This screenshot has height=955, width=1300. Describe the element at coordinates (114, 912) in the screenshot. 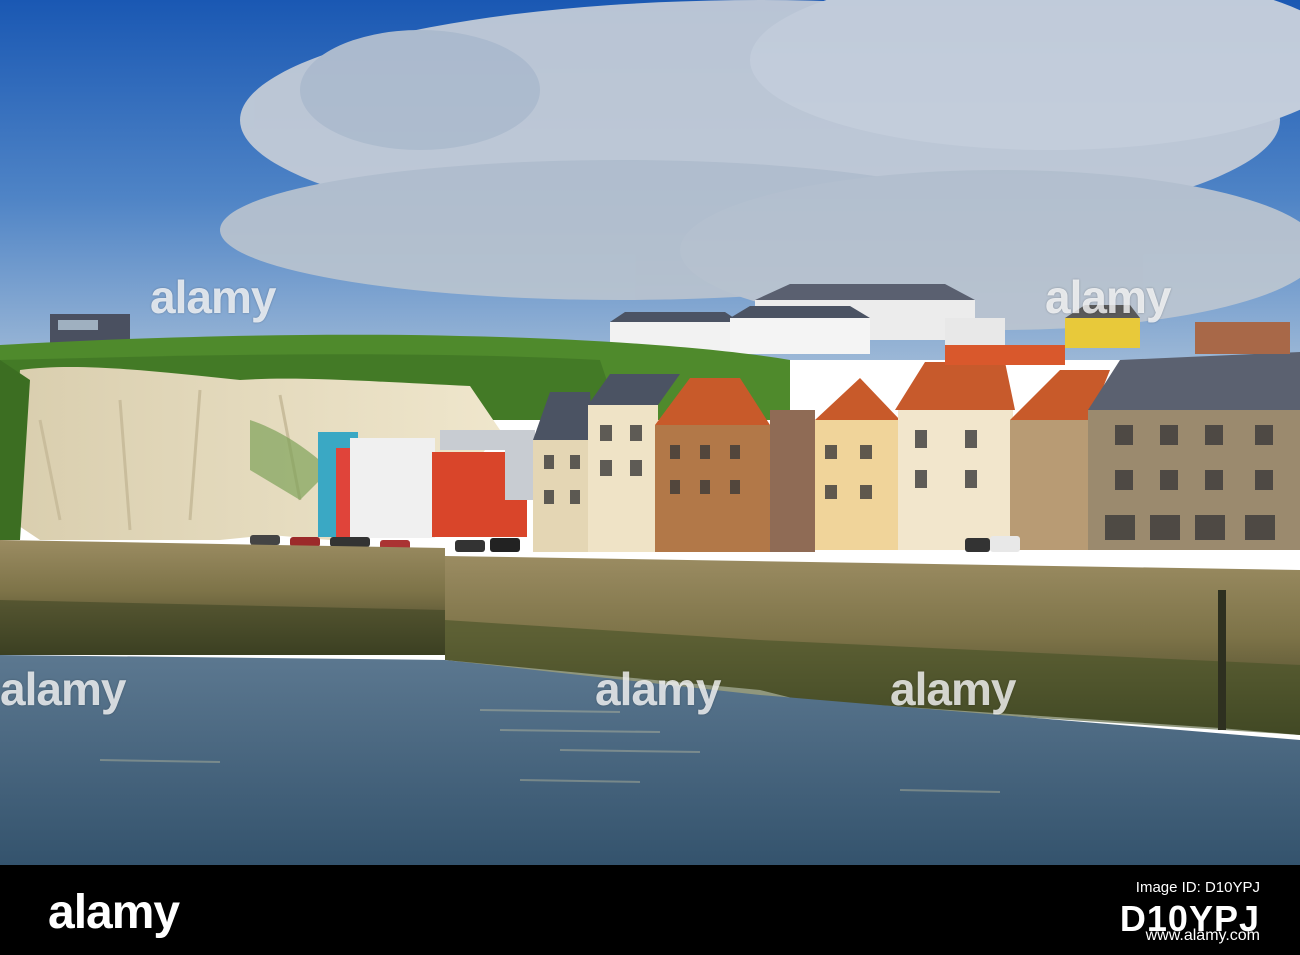

I see `alamy-logo: alamy` at that location.